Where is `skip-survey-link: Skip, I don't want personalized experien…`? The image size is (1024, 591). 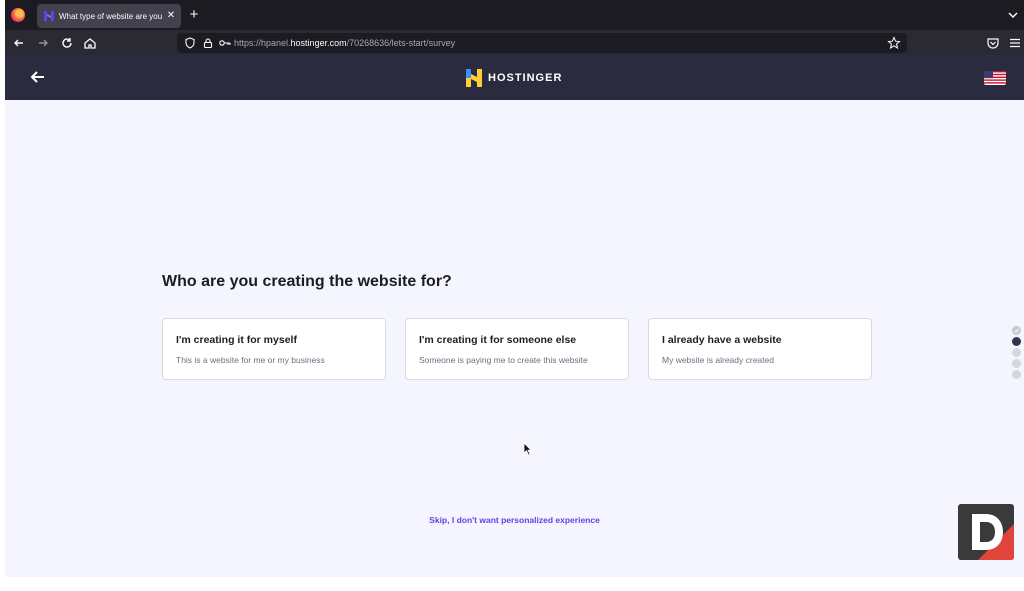
skip-survey-link: Skip, I don't want personalized experien… is located at coordinates (514, 520).